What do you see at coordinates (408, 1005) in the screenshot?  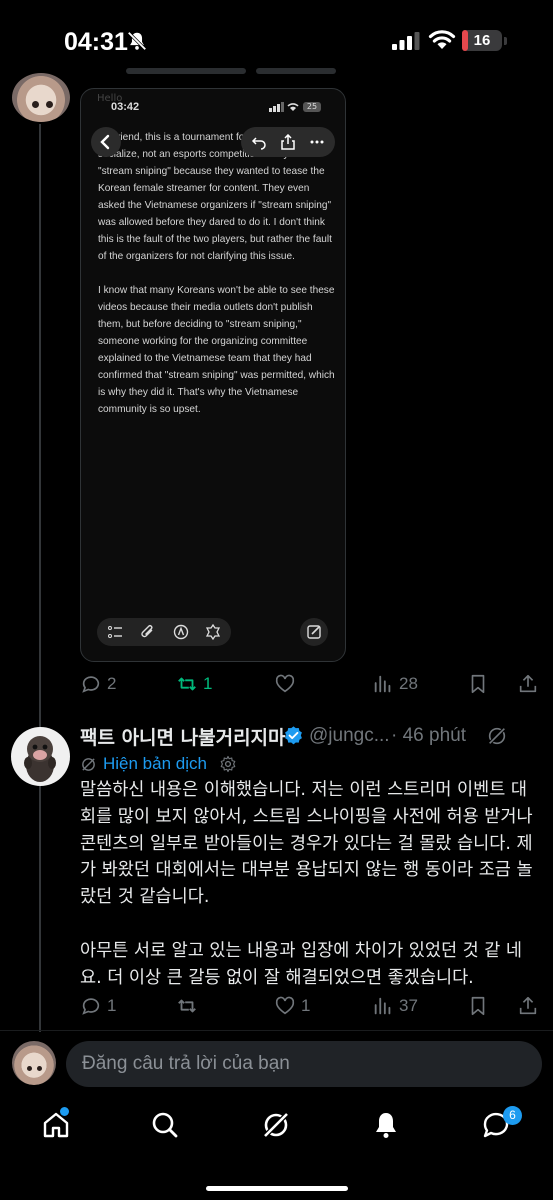 I see `view-count: 37` at bounding box center [408, 1005].